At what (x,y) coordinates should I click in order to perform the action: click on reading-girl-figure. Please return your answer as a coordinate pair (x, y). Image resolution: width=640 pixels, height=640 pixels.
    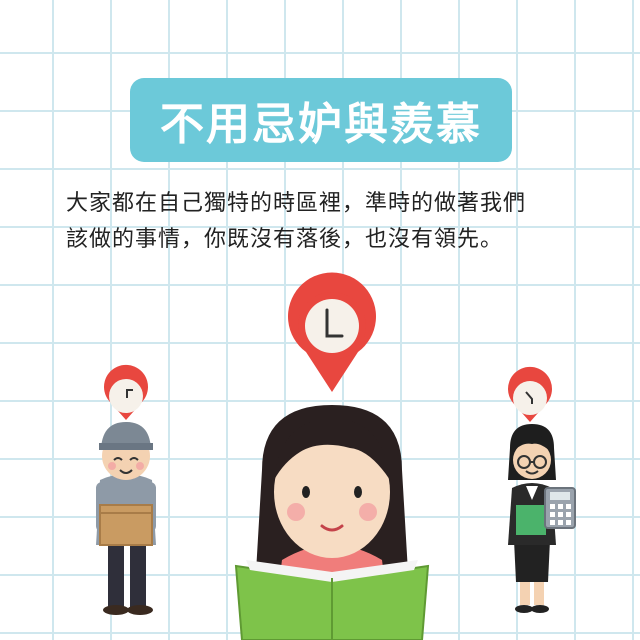
    Looking at the image, I should click on (332, 522).